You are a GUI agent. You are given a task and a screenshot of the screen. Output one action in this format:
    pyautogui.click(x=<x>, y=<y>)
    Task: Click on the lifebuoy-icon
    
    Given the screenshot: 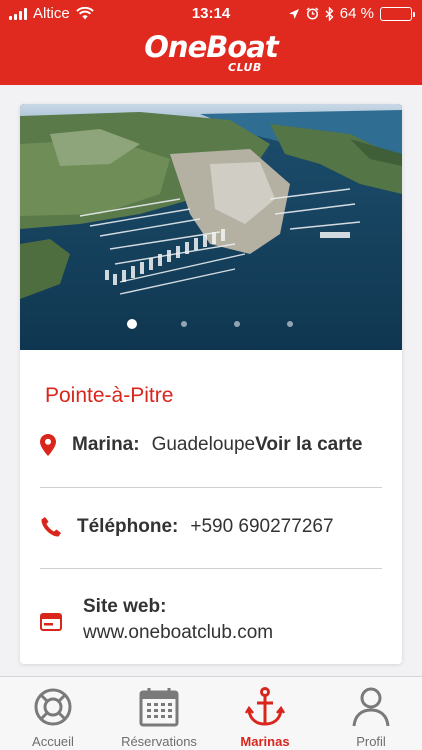 What is the action you would take?
    pyautogui.click(x=53, y=707)
    